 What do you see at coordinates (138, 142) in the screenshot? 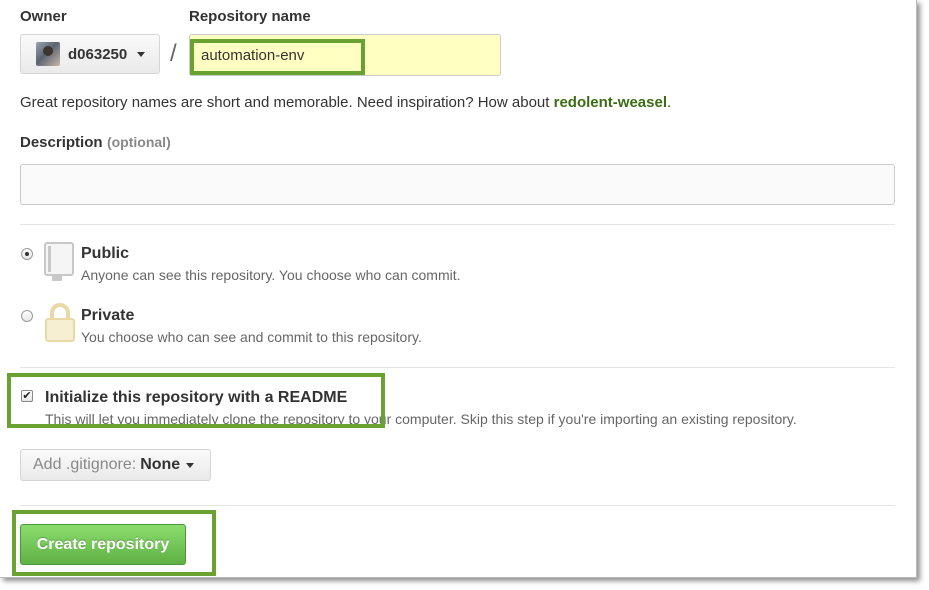
I see `optional-tag: (optional)` at bounding box center [138, 142].